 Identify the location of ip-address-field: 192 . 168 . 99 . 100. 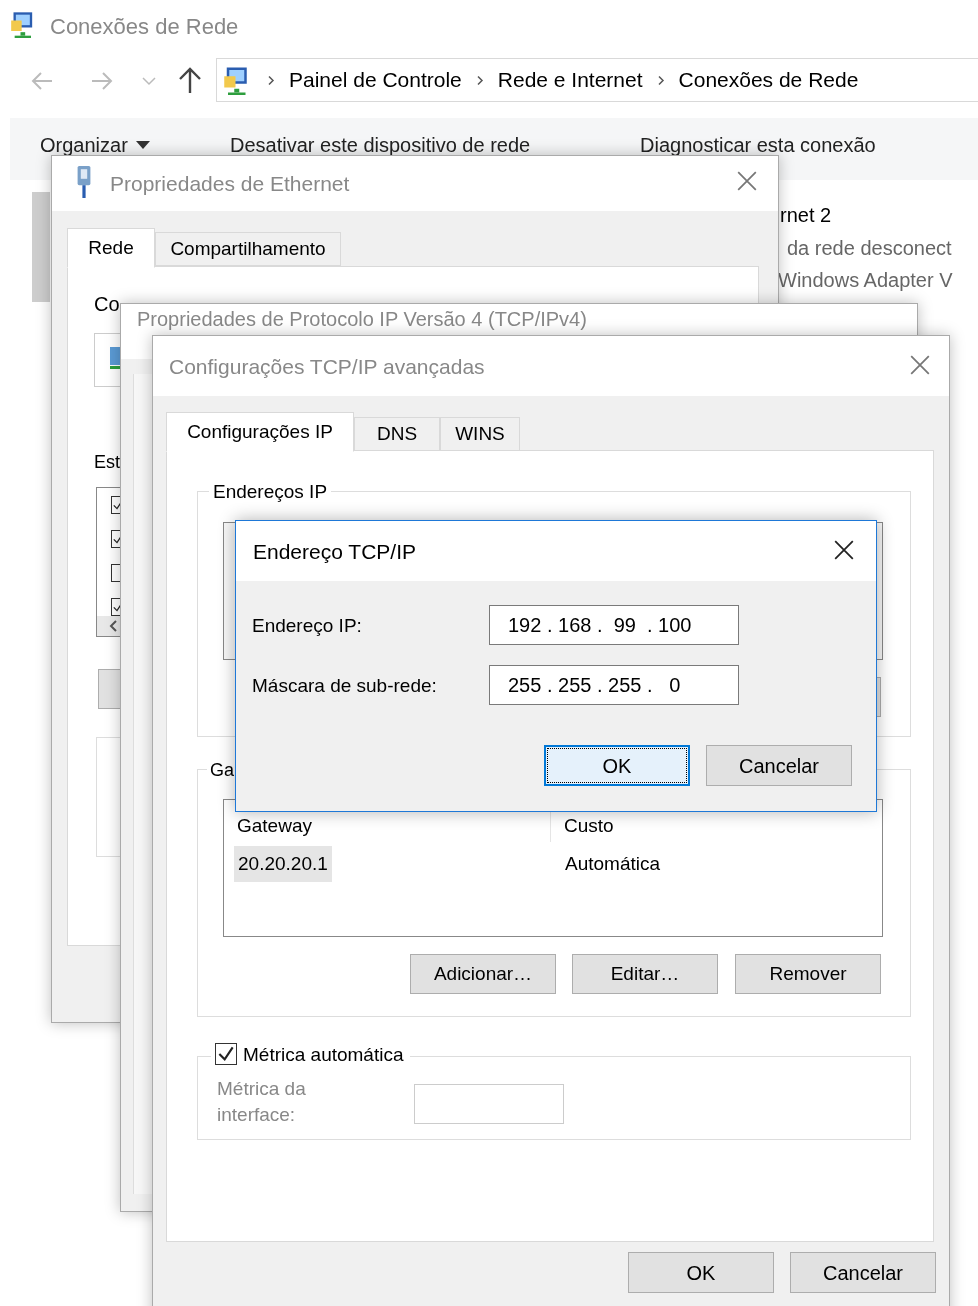
(614, 625).